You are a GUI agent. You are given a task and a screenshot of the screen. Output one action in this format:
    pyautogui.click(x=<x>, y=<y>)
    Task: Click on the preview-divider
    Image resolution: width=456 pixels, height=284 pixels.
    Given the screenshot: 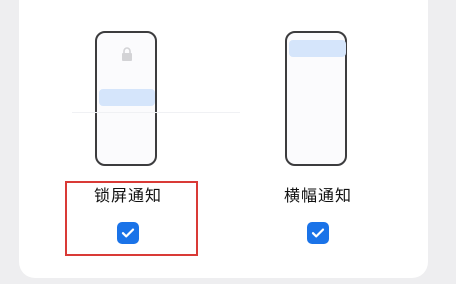 What is the action you would take?
    pyautogui.click(x=156, y=112)
    